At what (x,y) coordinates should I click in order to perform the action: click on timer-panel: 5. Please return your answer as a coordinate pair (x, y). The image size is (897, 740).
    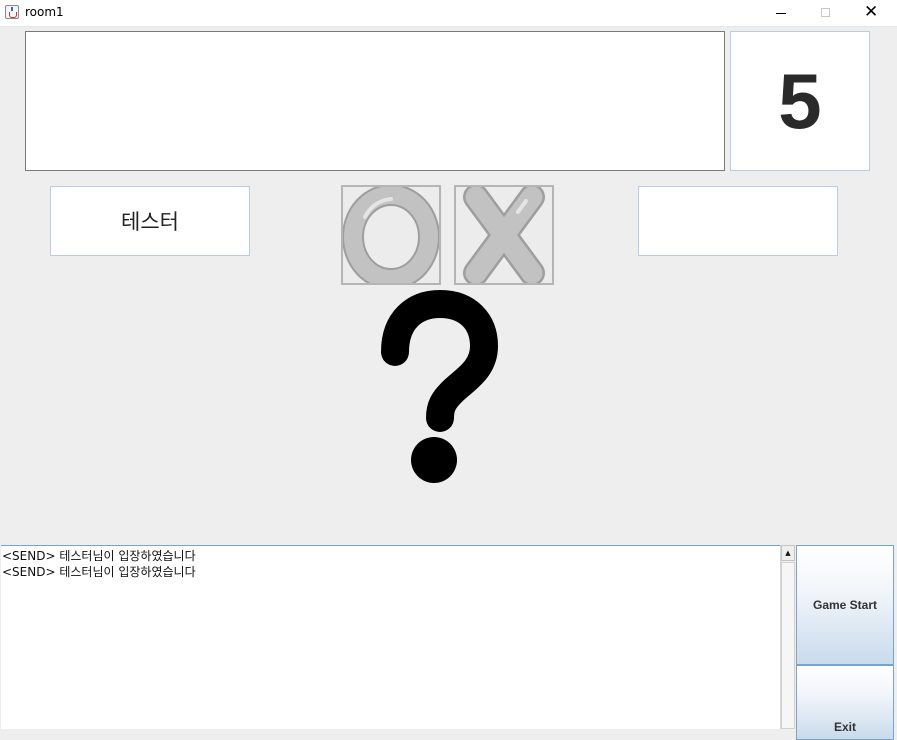
    Looking at the image, I should click on (800, 101).